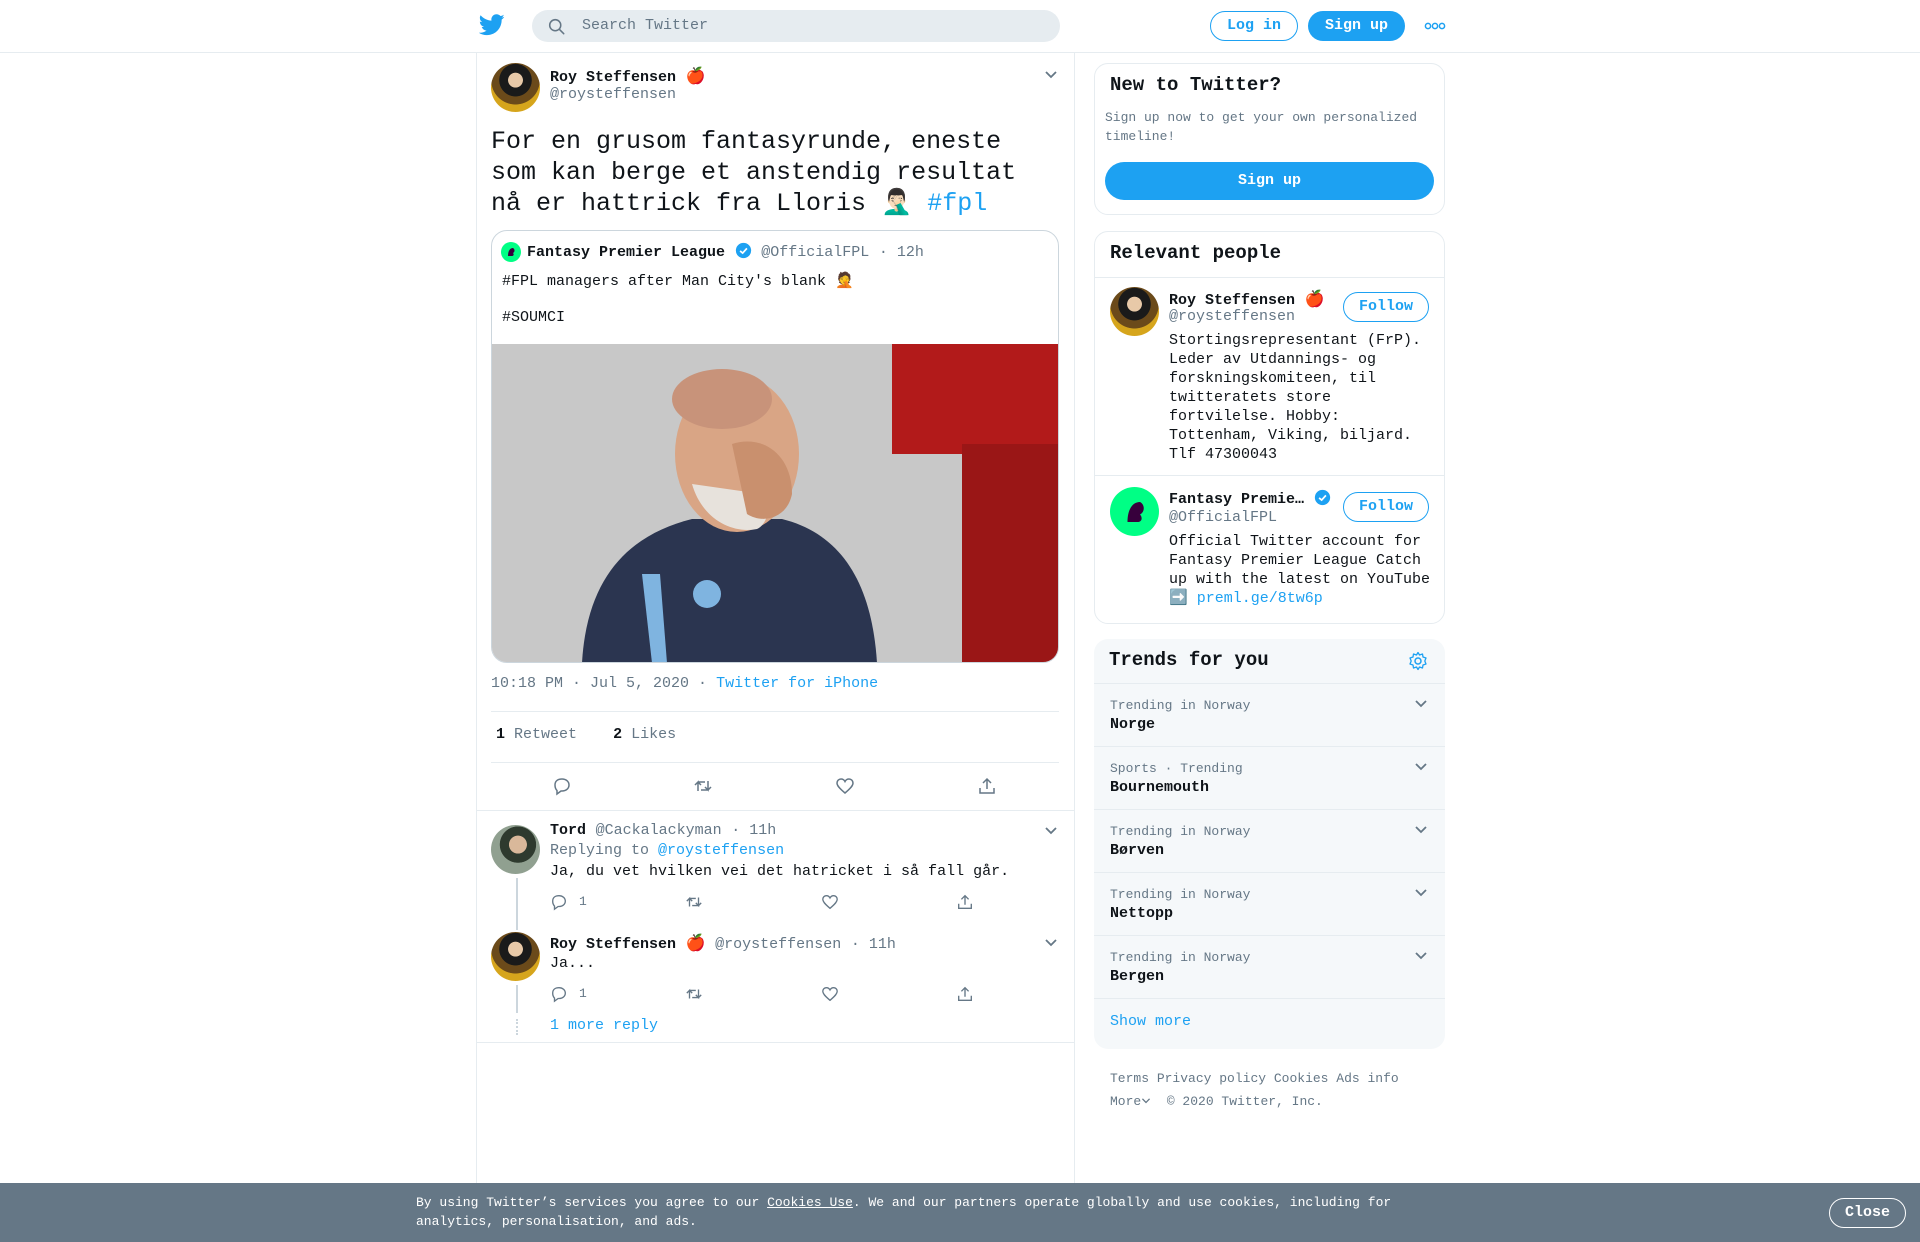 This screenshot has width=1920, height=1242. Describe the element at coordinates (1435, 26) in the screenshot. I see `more-options-icon` at that location.